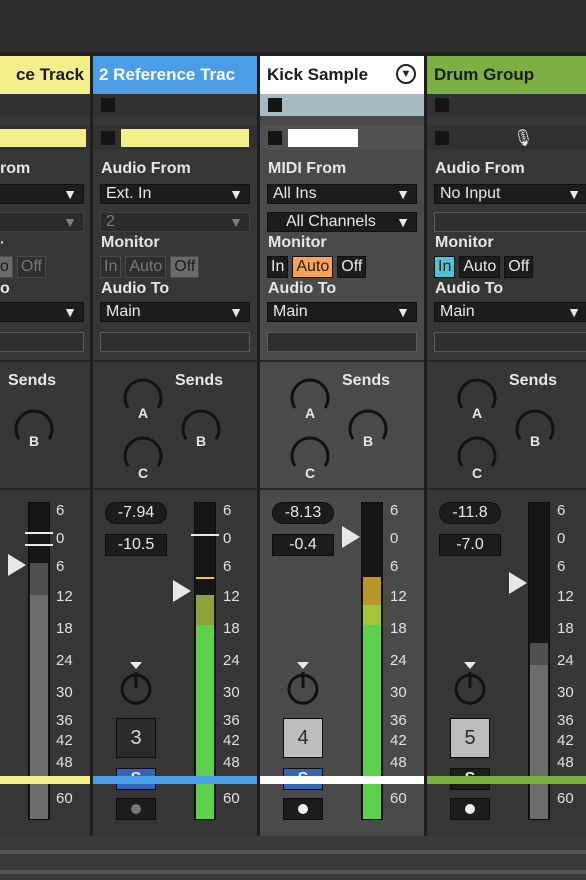 The image size is (586, 880). What do you see at coordinates (510, 222) in the screenshot?
I see `input-channel-field` at bounding box center [510, 222].